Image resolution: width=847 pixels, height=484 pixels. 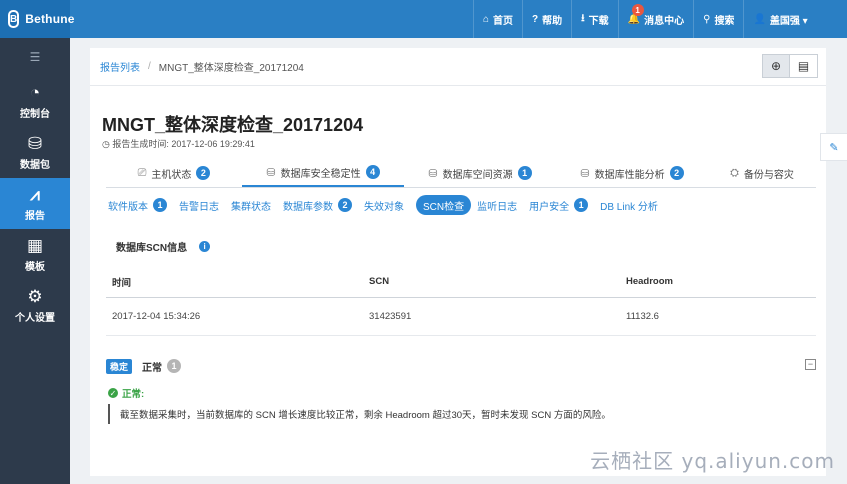 I want to click on cell-scn: 31423591, so click(x=491, y=316).